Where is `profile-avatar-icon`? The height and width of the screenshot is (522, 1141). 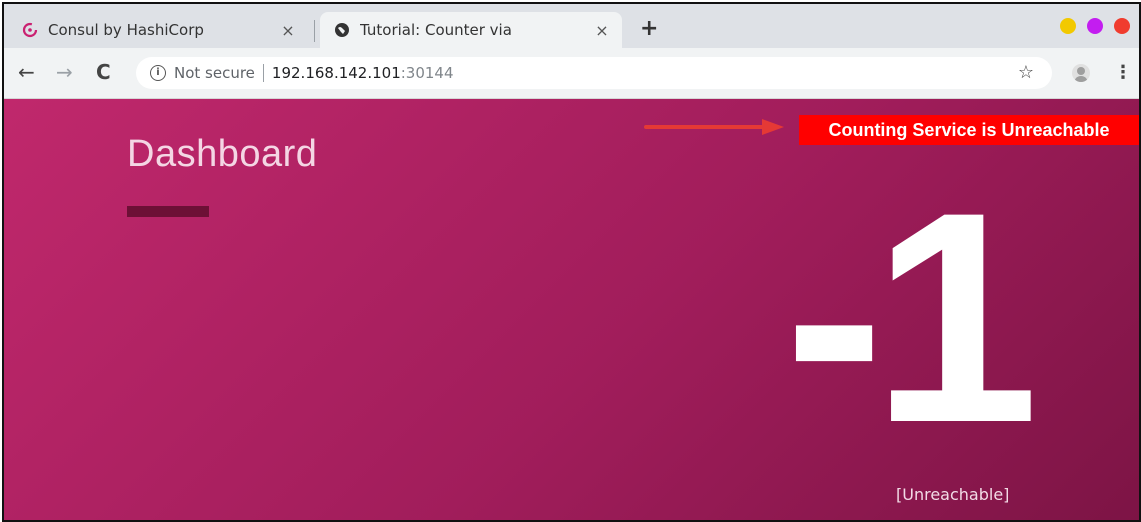 profile-avatar-icon is located at coordinates (1081, 73).